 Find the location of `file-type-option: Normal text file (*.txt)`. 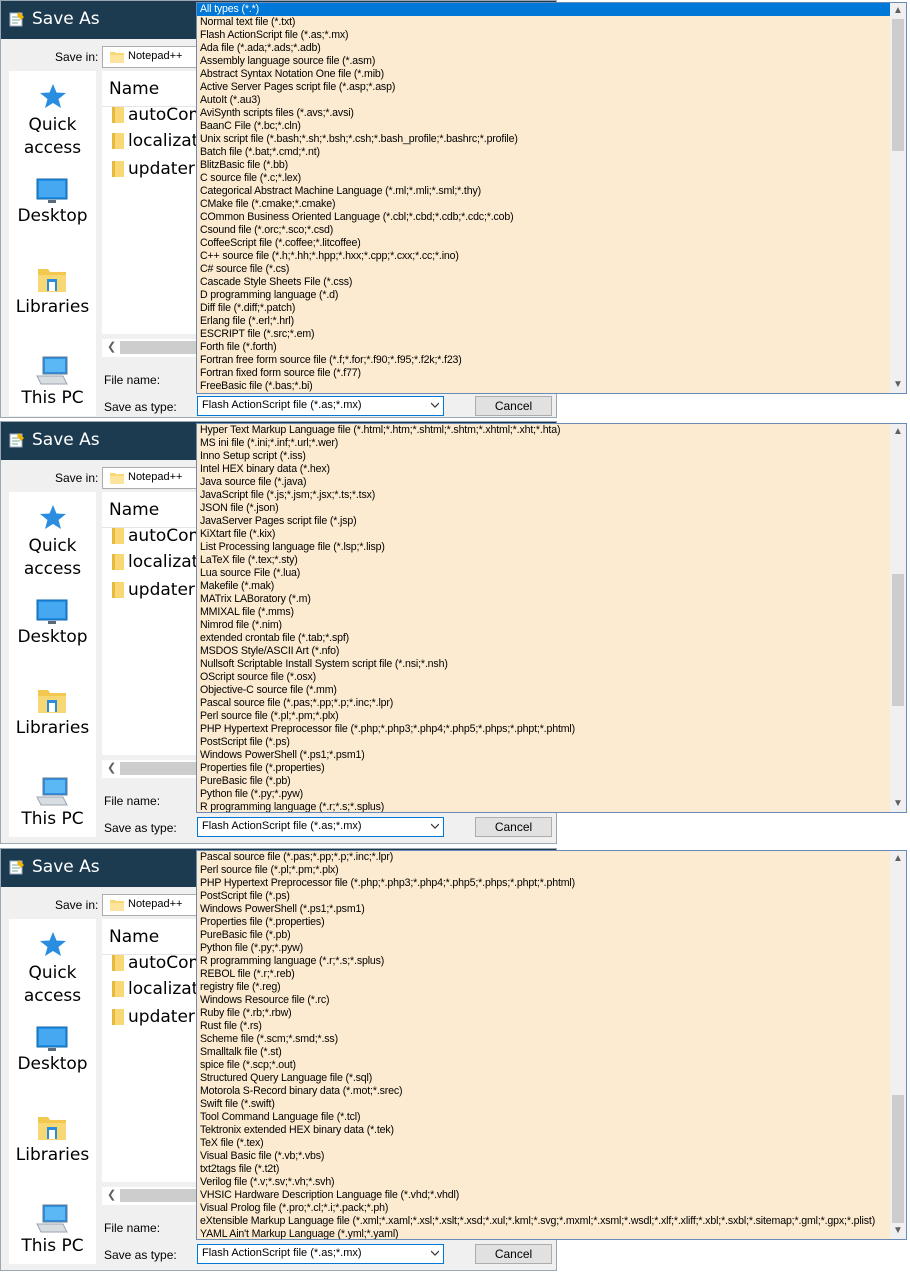

file-type-option: Normal text file (*.txt) is located at coordinates (543, 22).